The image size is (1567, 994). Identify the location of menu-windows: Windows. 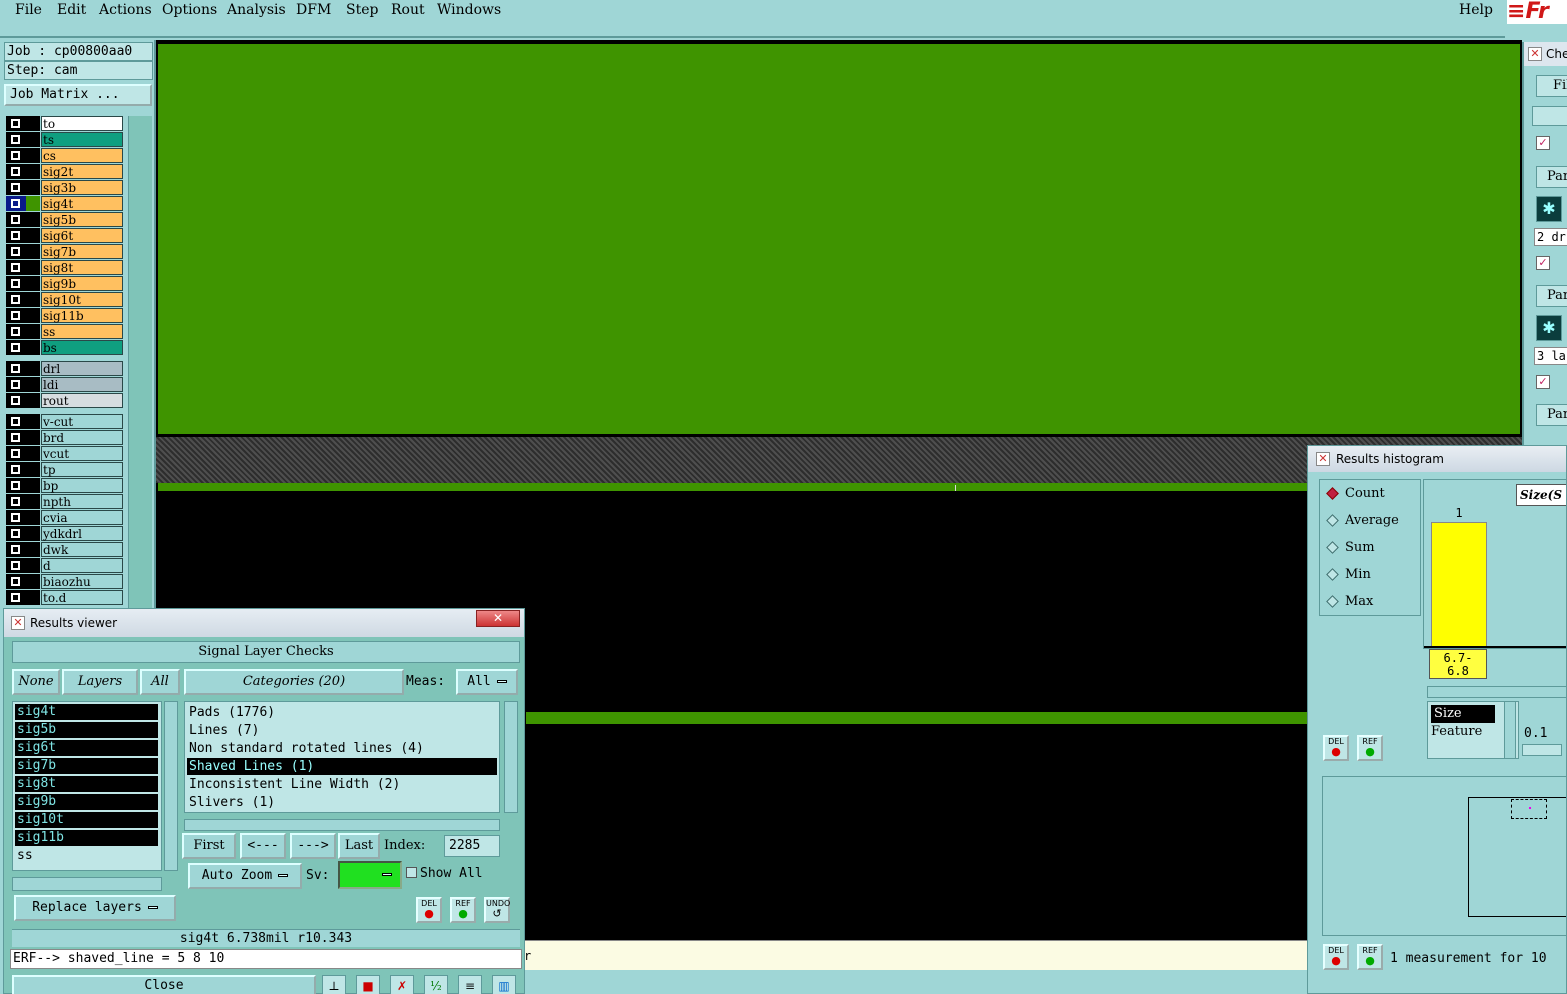
(469, 10).